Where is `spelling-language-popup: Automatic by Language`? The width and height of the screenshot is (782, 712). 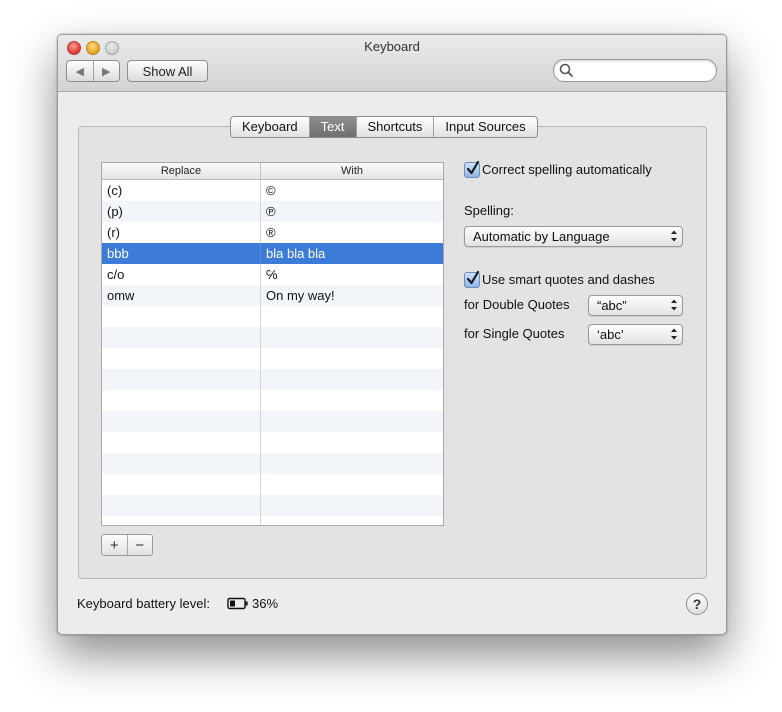
spelling-language-popup: Automatic by Language is located at coordinates (573, 236).